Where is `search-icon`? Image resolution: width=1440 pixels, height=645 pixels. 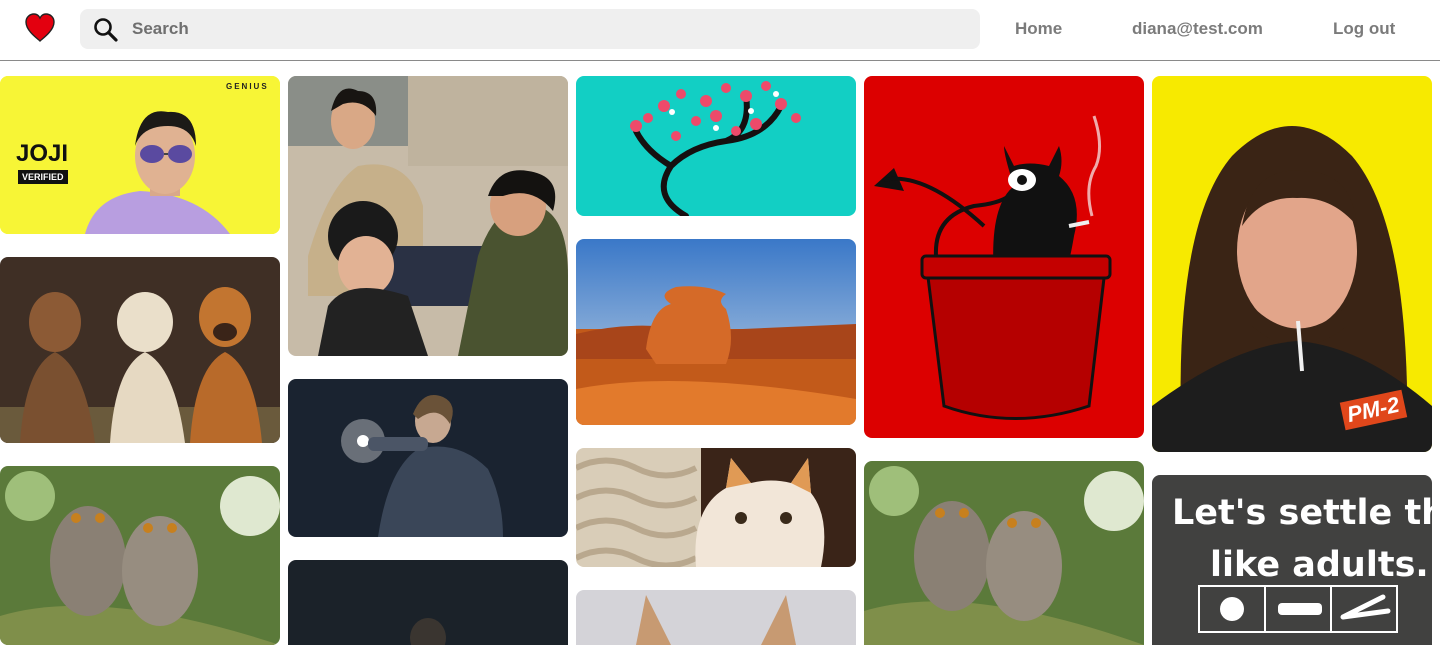 search-icon is located at coordinates (106, 30).